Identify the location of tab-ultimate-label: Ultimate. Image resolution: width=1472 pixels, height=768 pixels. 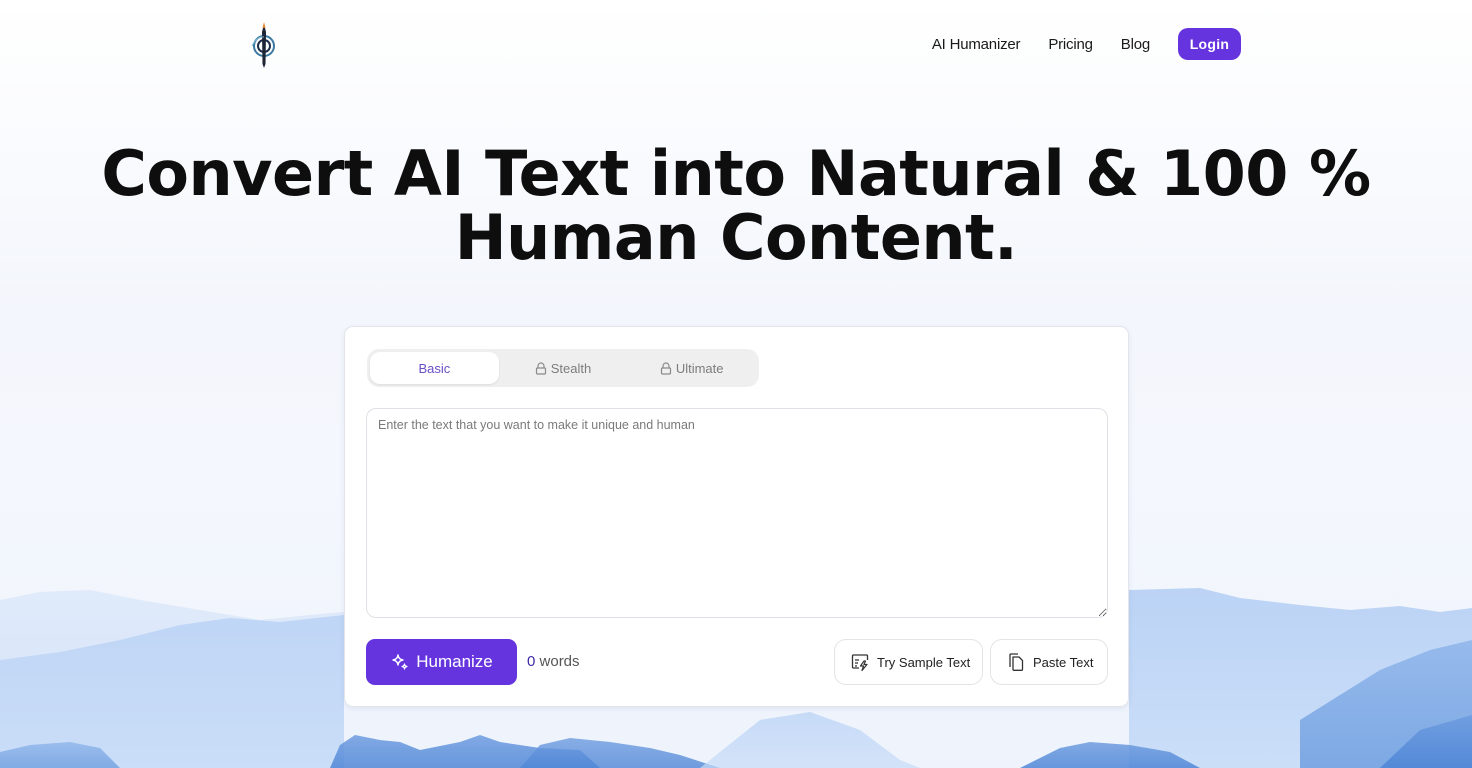
(699, 368).